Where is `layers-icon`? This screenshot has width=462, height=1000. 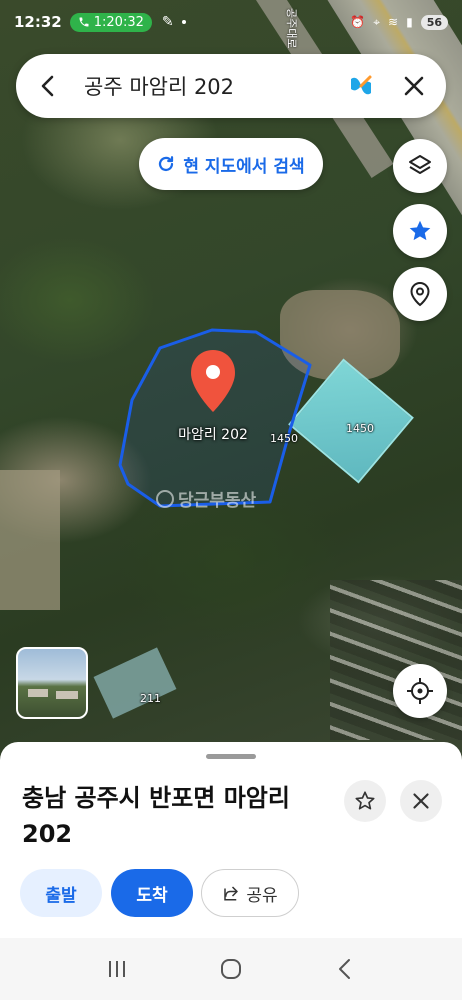 layers-icon is located at coordinates (420, 164).